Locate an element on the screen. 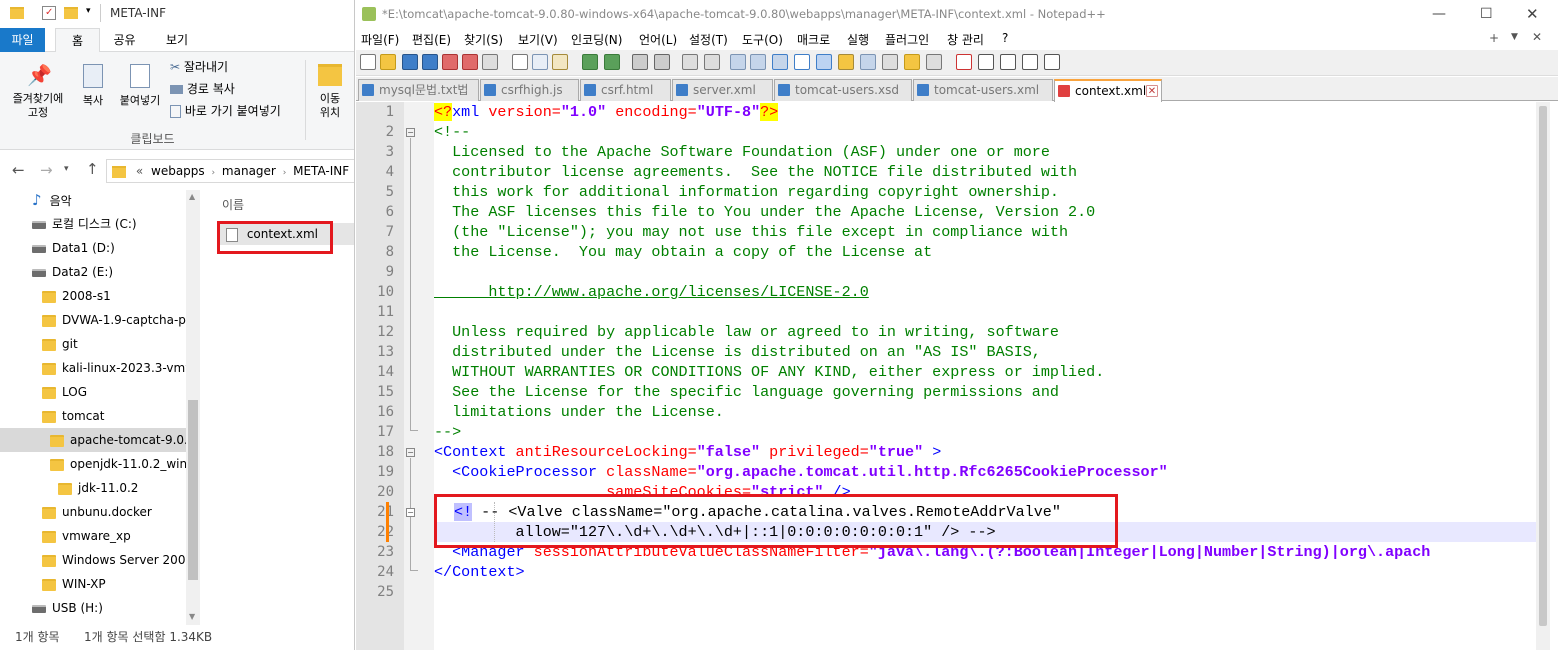  monitoring-icon is located at coordinates (934, 62).